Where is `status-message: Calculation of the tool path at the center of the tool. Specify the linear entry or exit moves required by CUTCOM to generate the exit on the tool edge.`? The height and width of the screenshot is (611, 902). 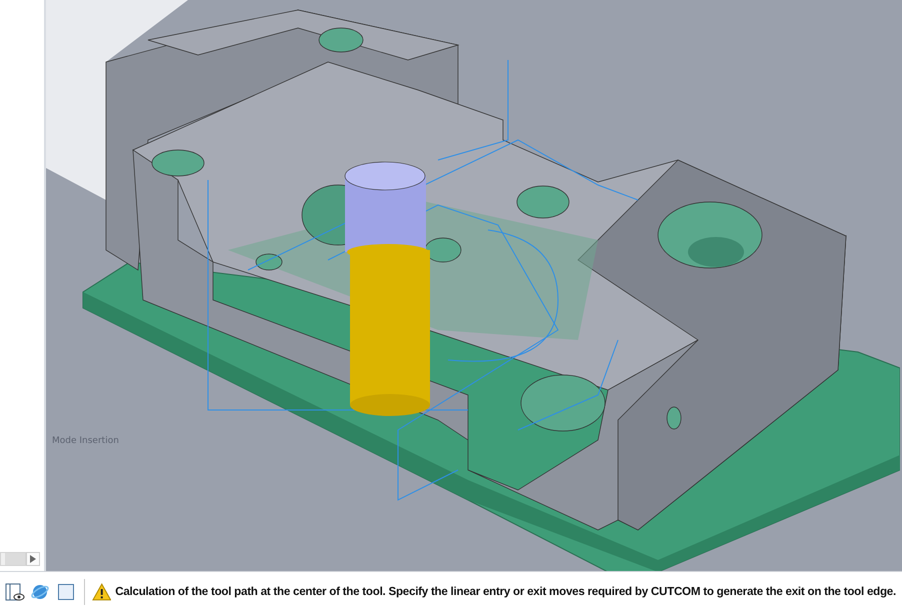
status-message: Calculation of the tool path at the center of the tool. Specify the linear entry or exit moves required by CUTCOM to generate the exit on the tool edge. is located at coordinates (505, 591).